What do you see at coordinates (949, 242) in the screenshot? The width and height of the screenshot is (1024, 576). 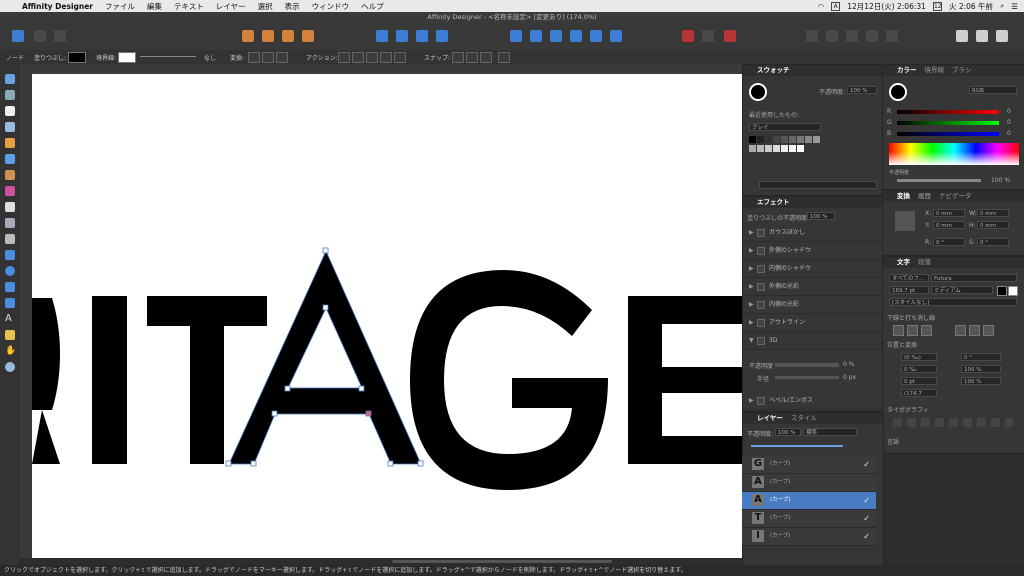 I see `rotation-field: 0 °` at bounding box center [949, 242].